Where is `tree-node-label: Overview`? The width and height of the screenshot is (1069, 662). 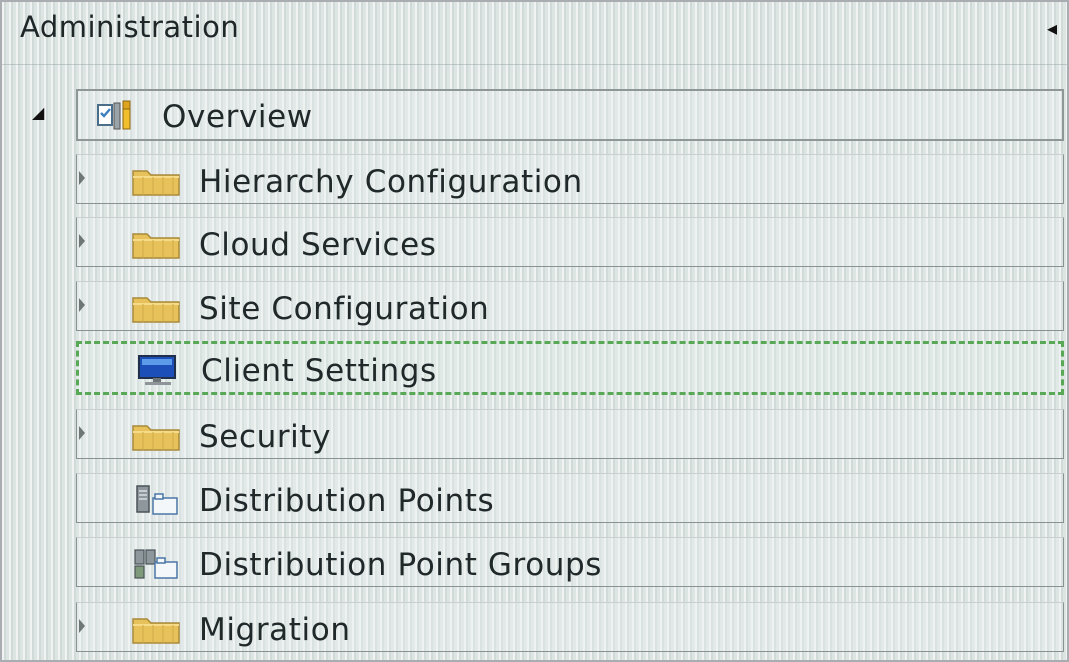 tree-node-label: Overview is located at coordinates (237, 117).